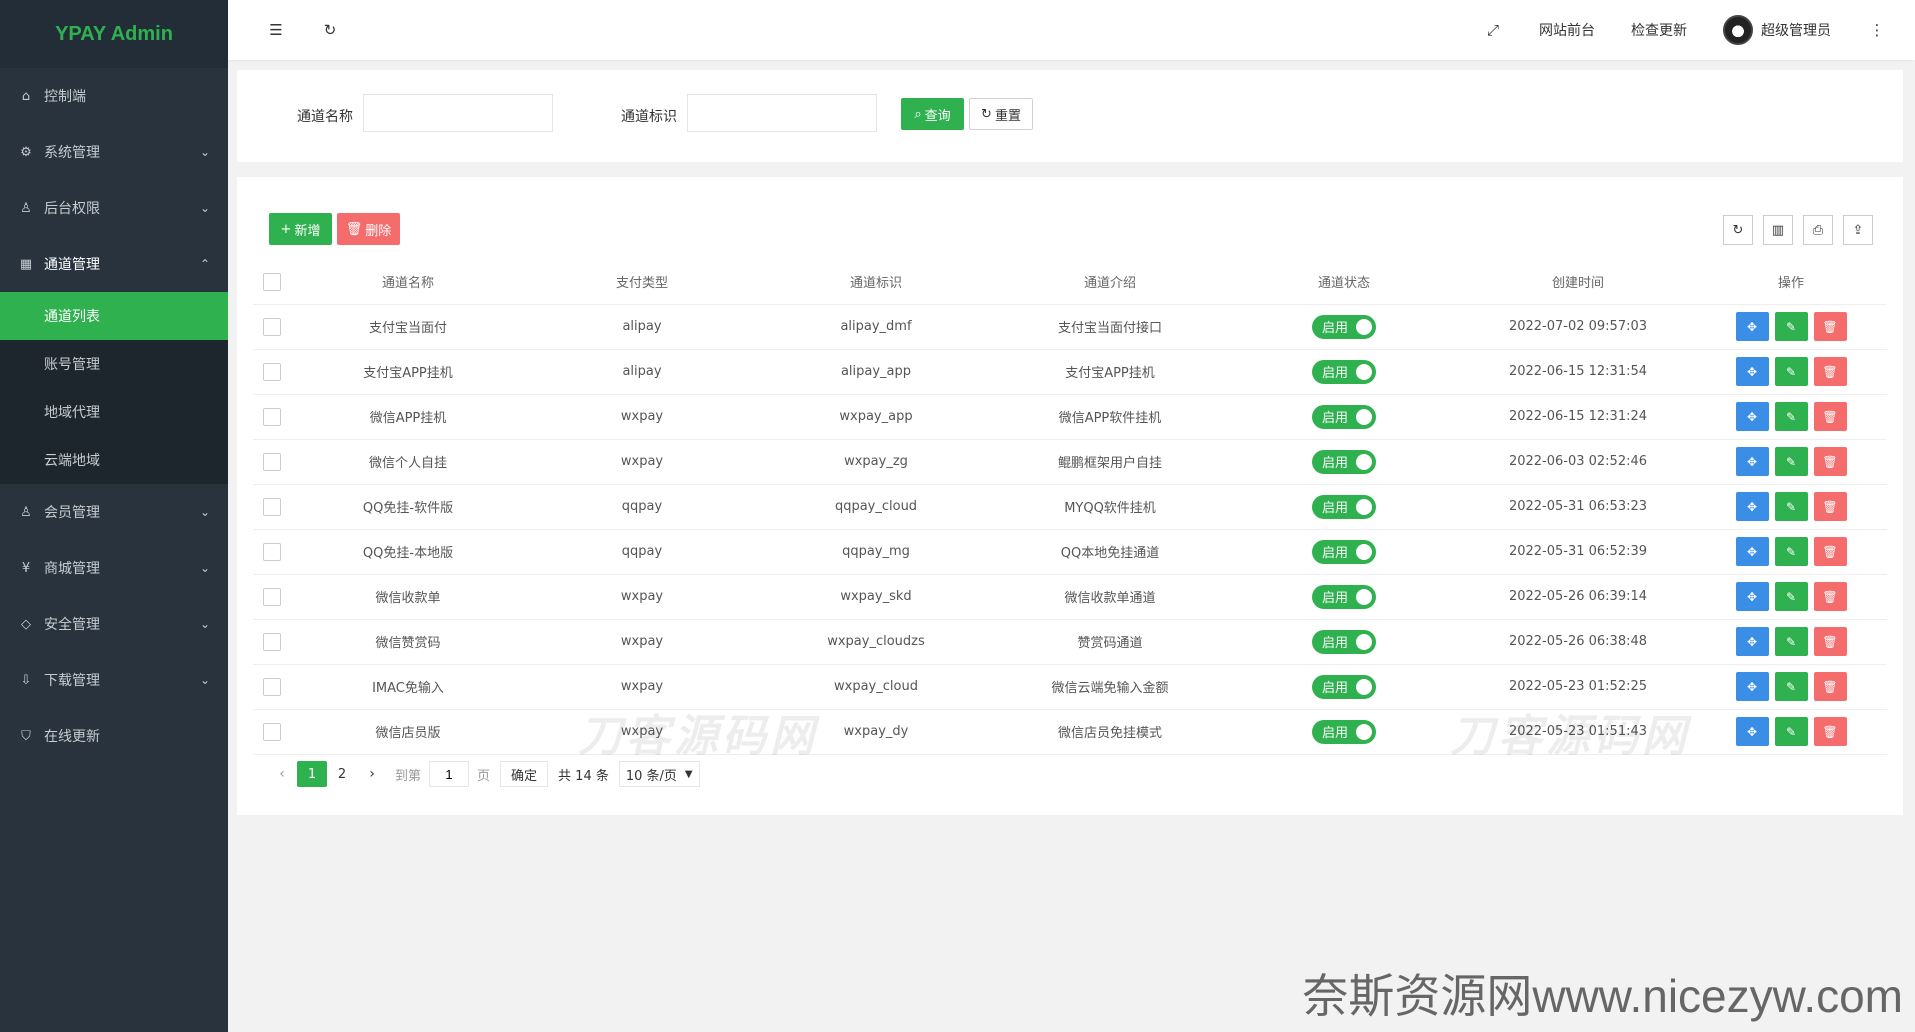  I want to click on column-header: 通道介绍, so click(1110, 282).